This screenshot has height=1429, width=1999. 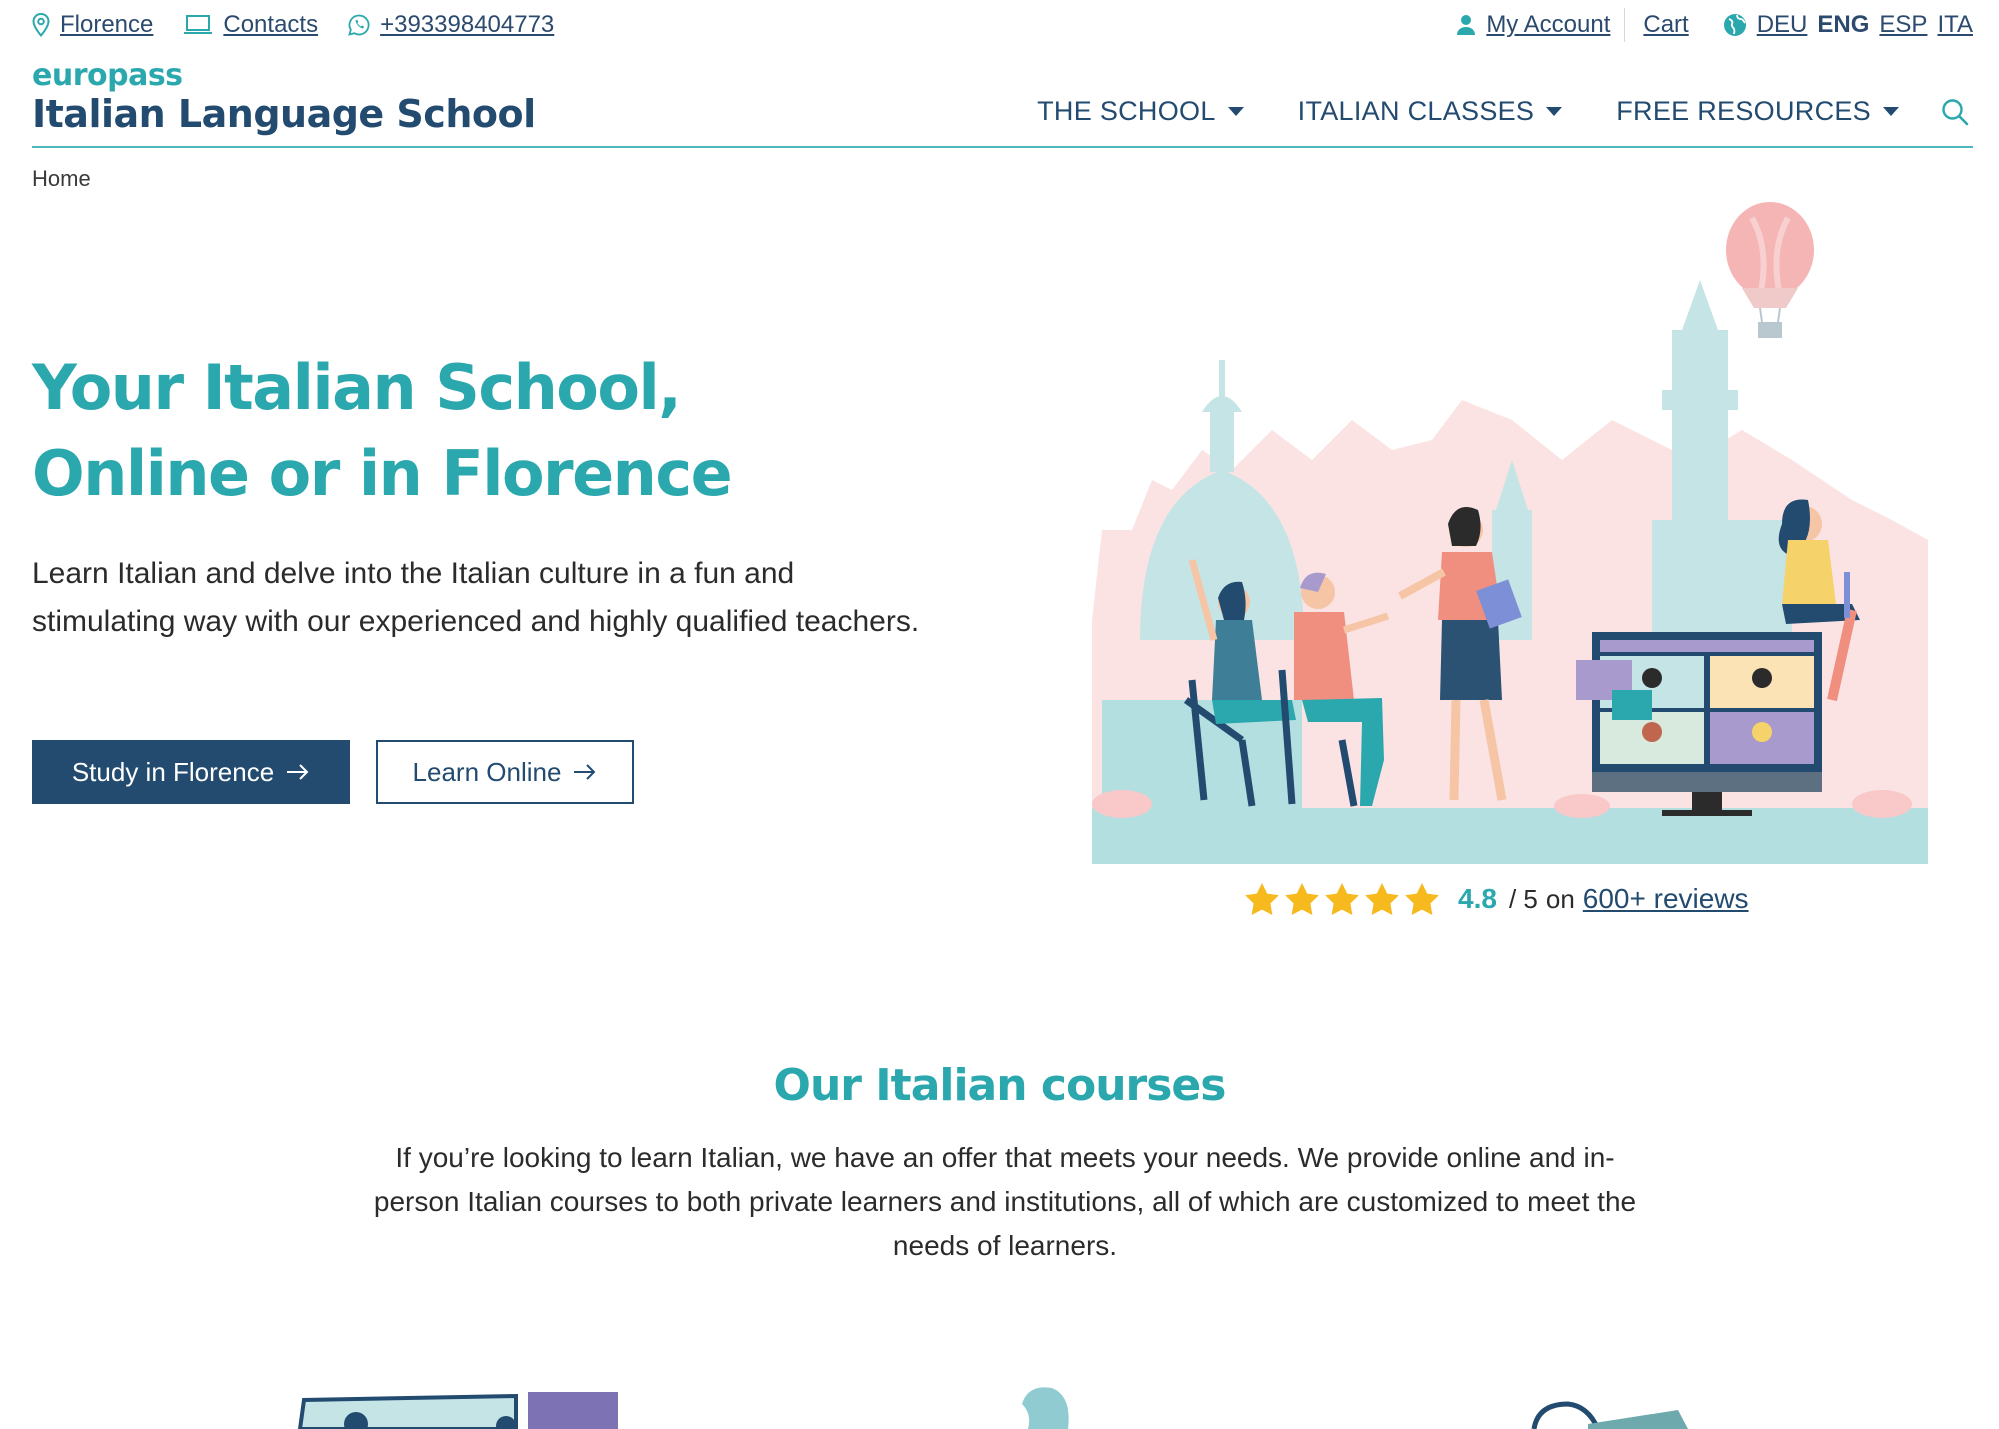 I want to click on nav-label: FREE RESOURCES, so click(x=1743, y=111).